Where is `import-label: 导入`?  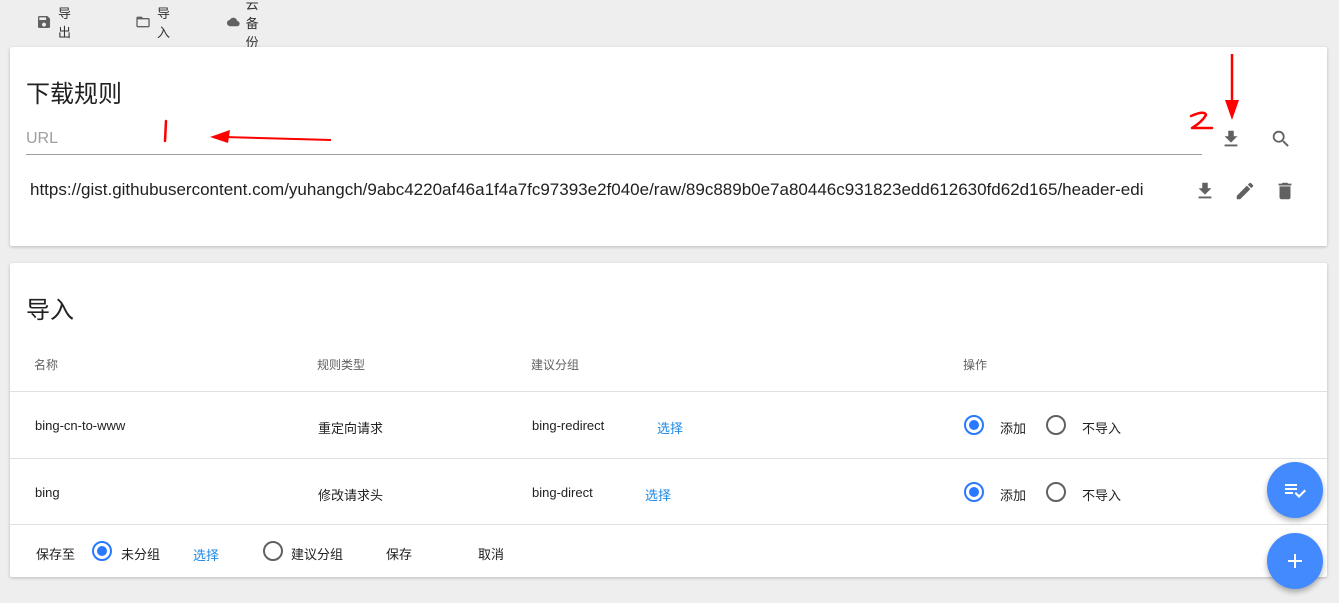
import-label: 导入 is located at coordinates (164, 23).